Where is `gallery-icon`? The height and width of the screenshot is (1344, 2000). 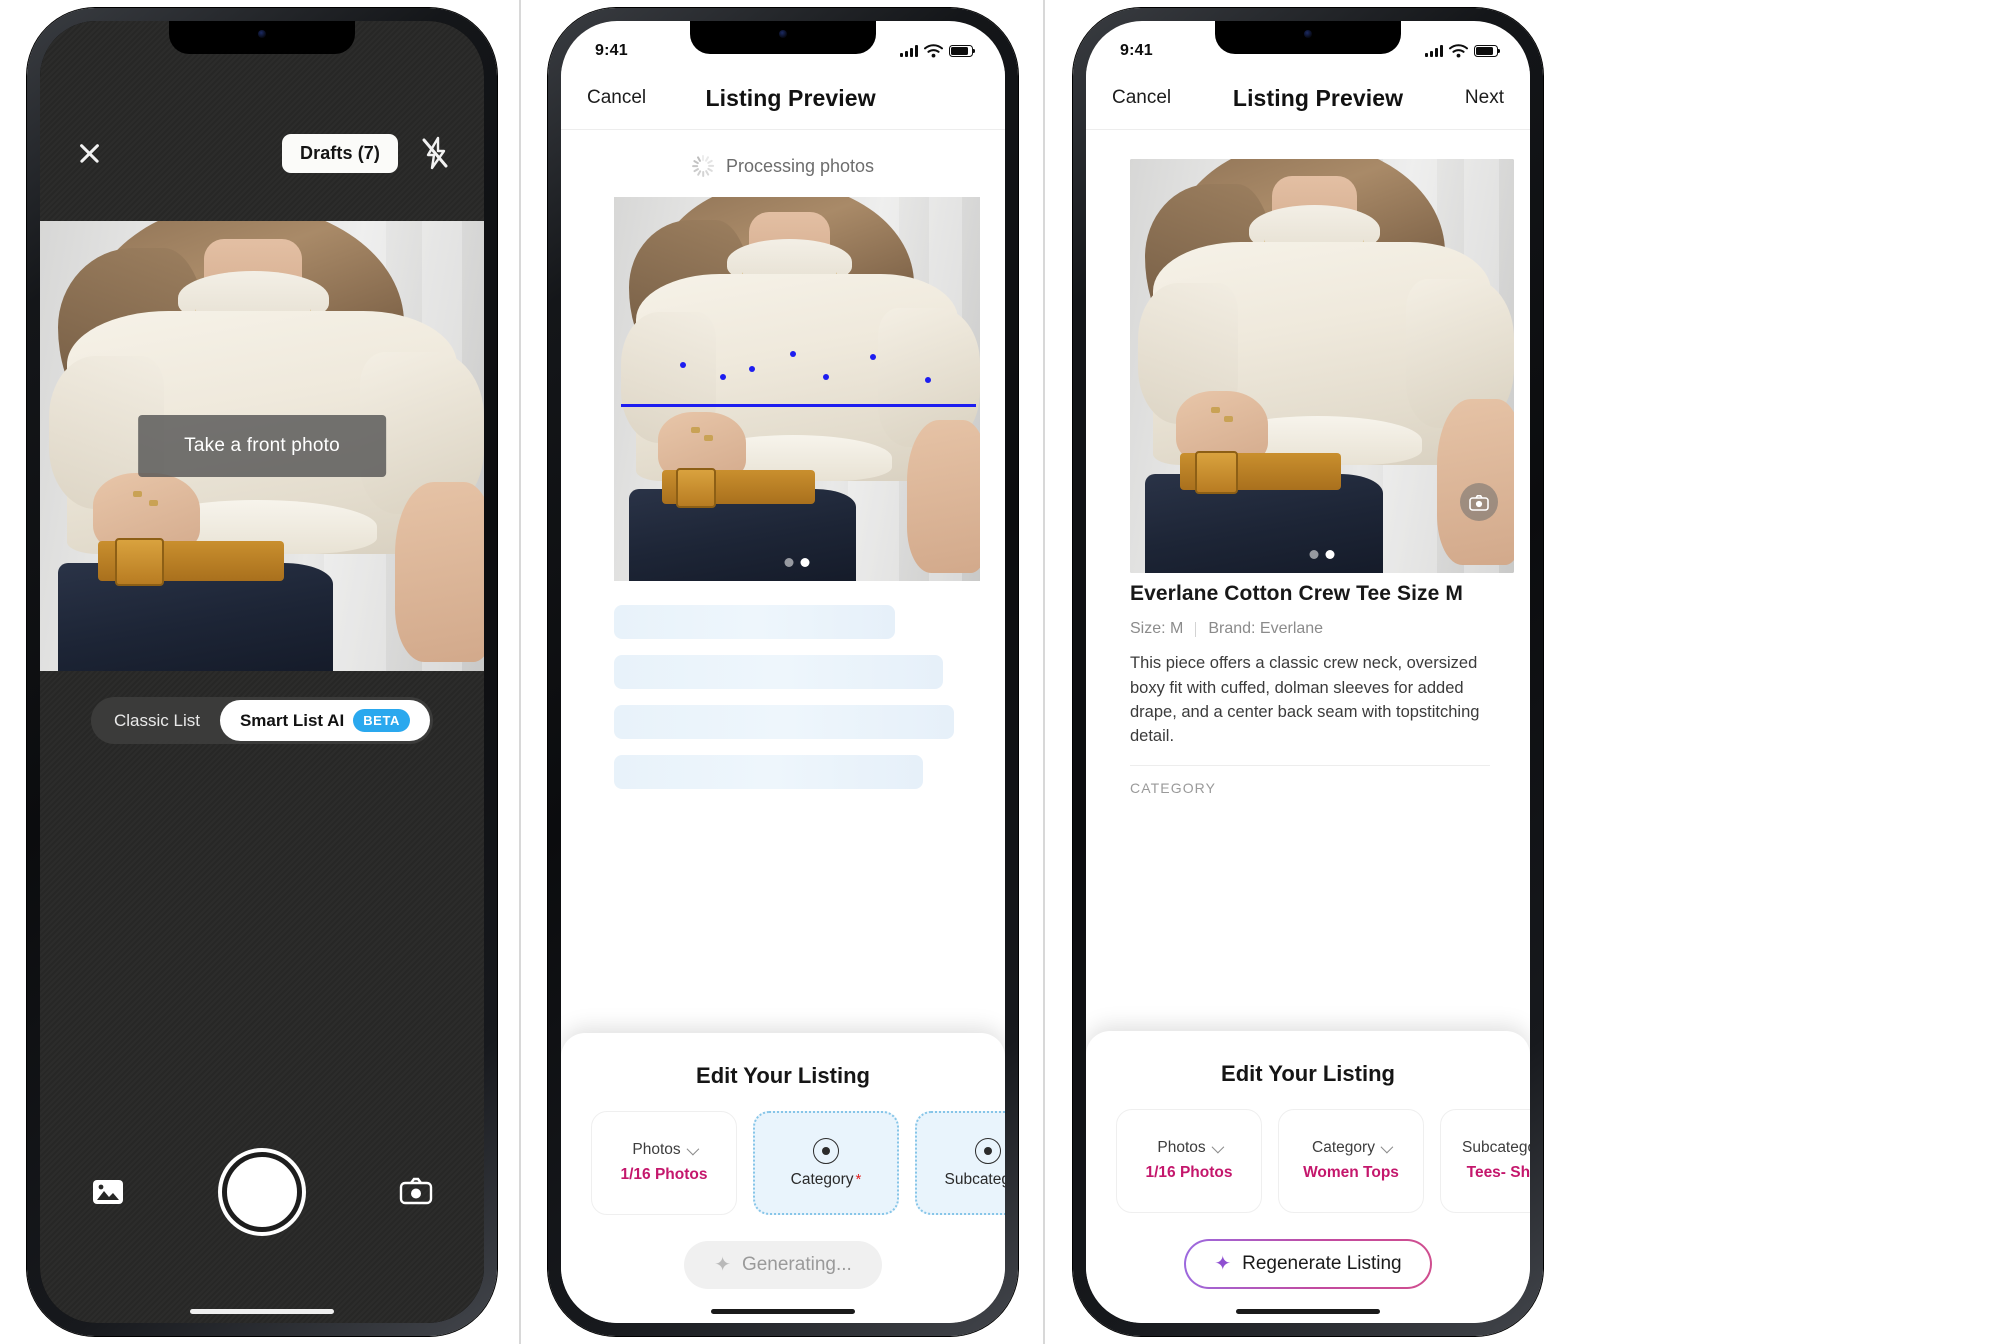
gallery-icon is located at coordinates (108, 1192).